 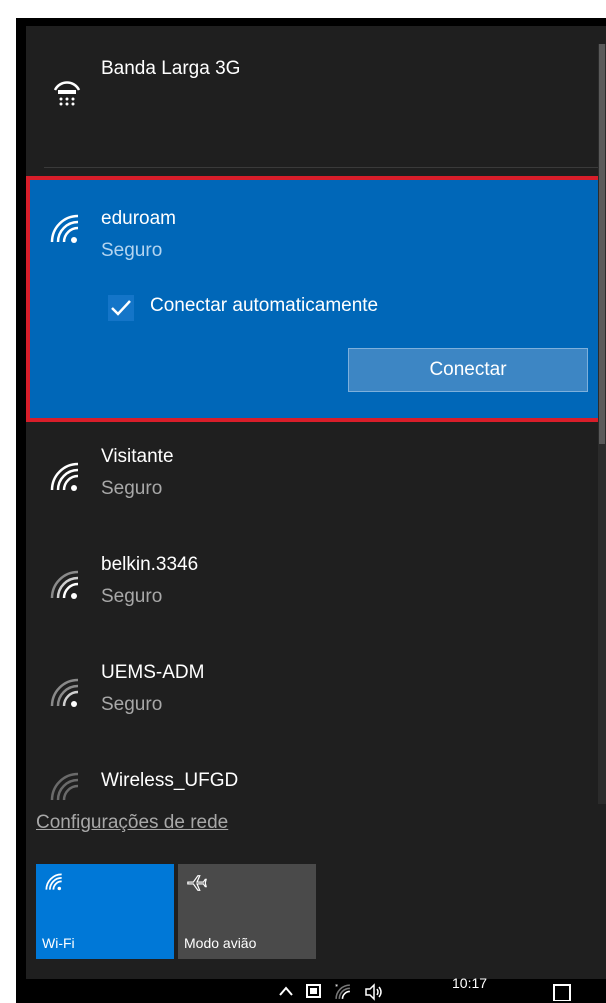 I want to click on airplane-icon, so click(x=197, y=883).